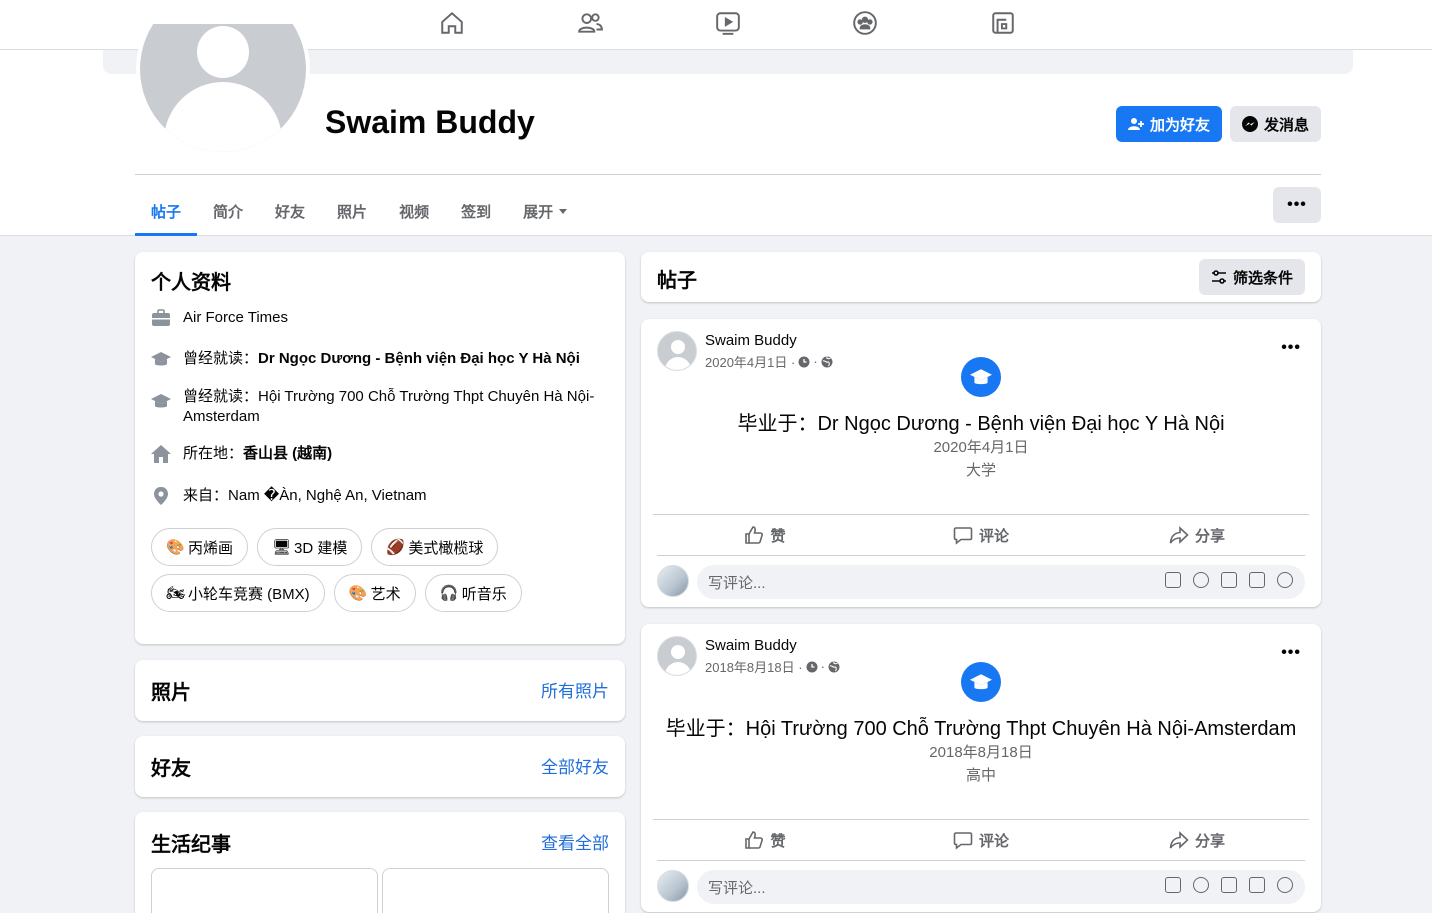 The image size is (1432, 913). What do you see at coordinates (1169, 124) in the screenshot?
I see `add-friend-button: 加为好友` at bounding box center [1169, 124].